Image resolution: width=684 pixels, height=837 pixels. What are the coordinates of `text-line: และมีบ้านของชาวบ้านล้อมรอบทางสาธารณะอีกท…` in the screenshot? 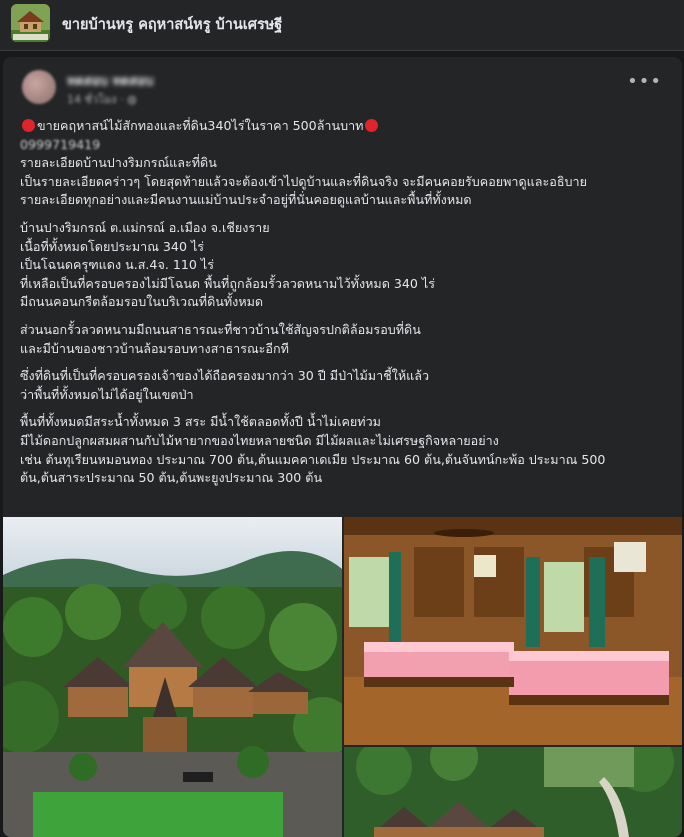 It's located at (154, 348).